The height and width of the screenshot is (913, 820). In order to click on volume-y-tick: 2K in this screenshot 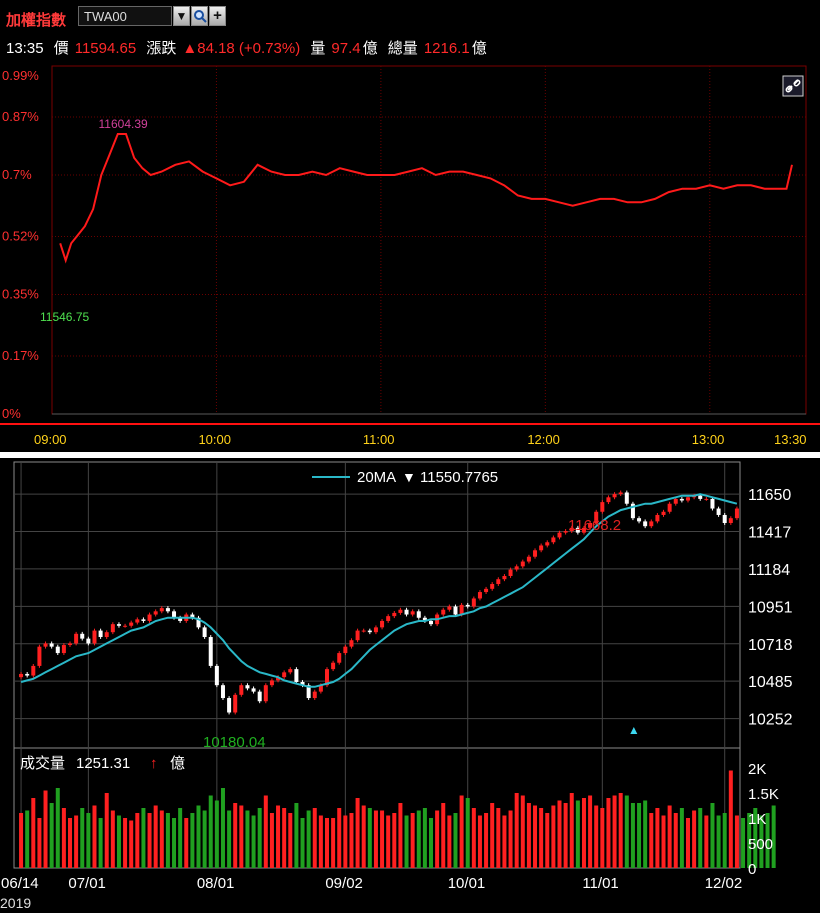, I will do `click(757, 769)`.